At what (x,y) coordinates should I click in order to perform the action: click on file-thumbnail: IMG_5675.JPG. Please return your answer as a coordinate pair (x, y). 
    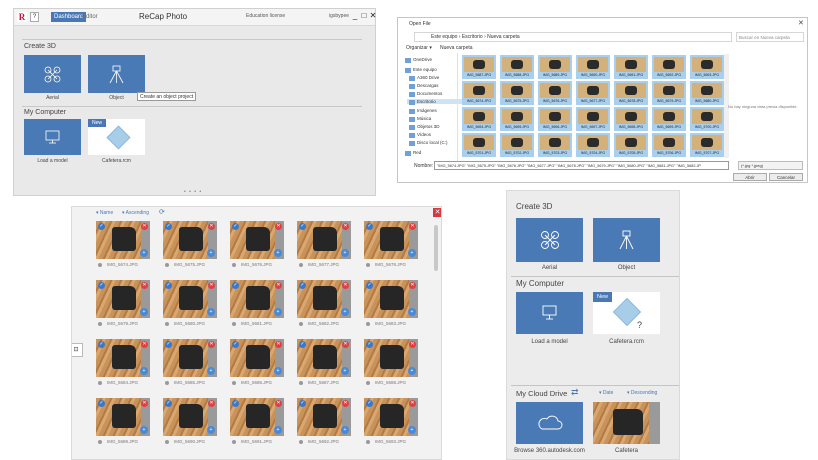
    Looking at the image, I should click on (517, 93).